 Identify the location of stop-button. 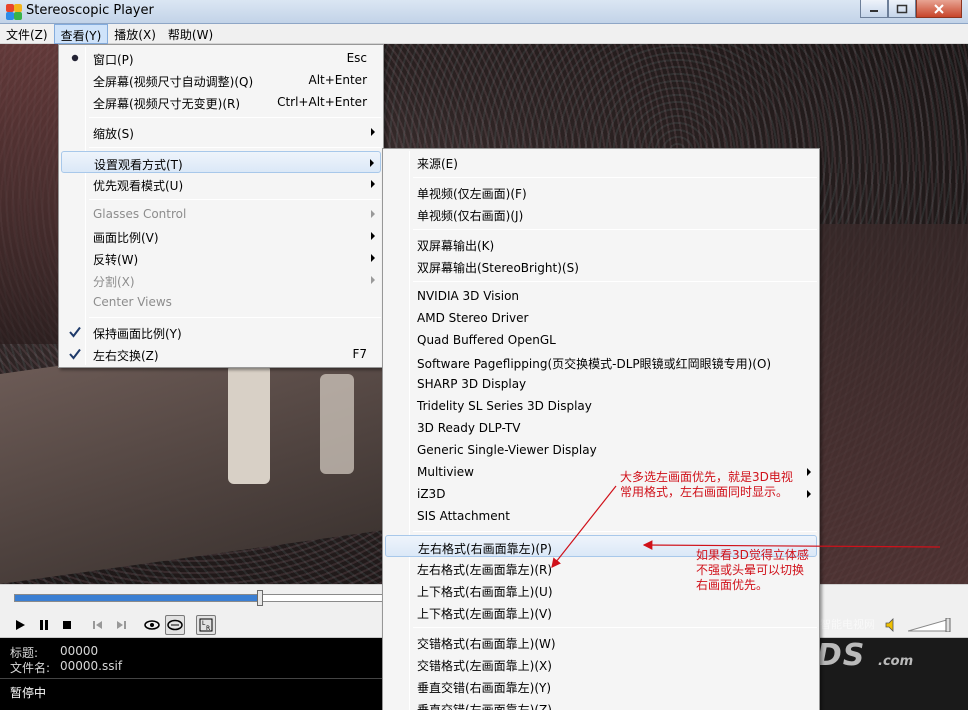
(67, 625).